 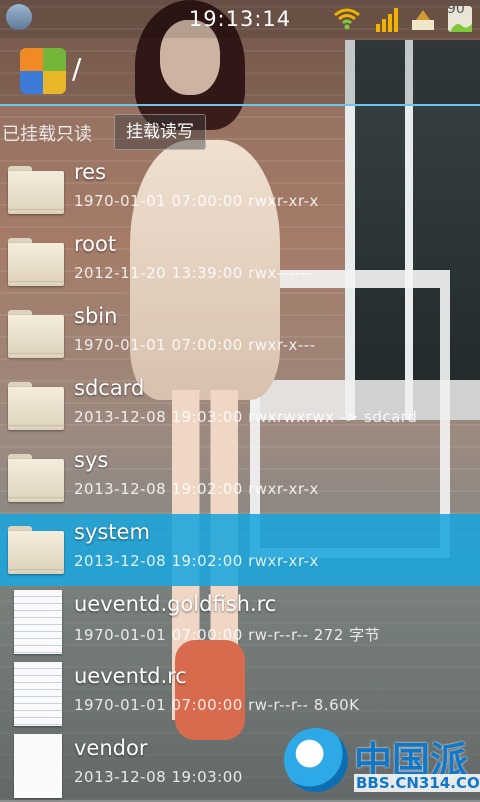 What do you see at coordinates (240, 105) in the screenshot?
I see `path-underline` at bounding box center [240, 105].